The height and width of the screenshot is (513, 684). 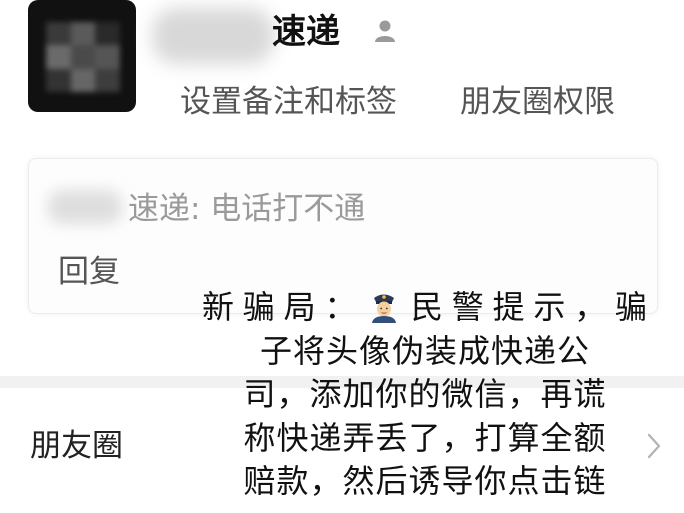 What do you see at coordinates (424, 350) in the screenshot?
I see `caption-line-2: 子将头像伪装成快递公` at bounding box center [424, 350].